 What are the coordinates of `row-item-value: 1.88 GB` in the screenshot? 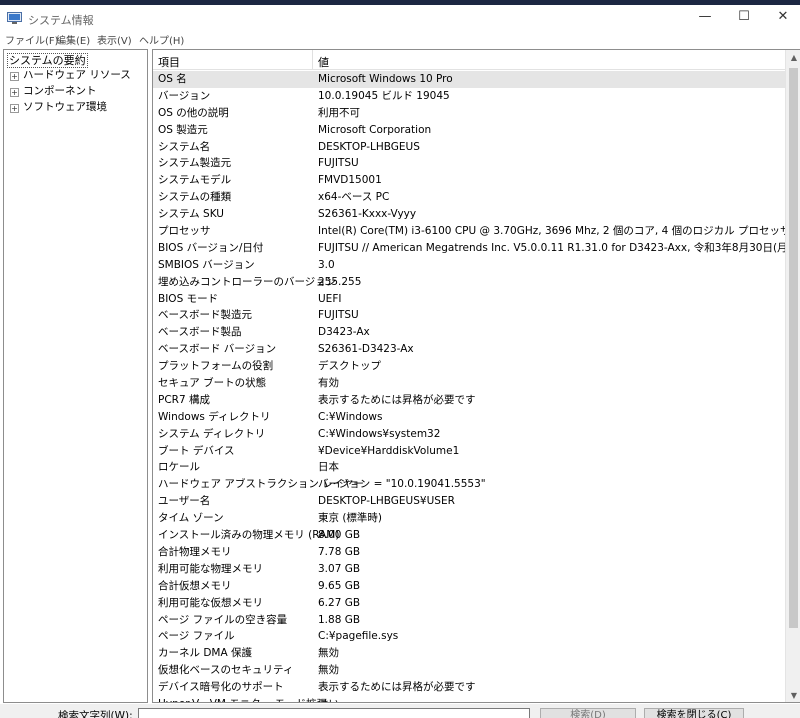 It's located at (339, 619).